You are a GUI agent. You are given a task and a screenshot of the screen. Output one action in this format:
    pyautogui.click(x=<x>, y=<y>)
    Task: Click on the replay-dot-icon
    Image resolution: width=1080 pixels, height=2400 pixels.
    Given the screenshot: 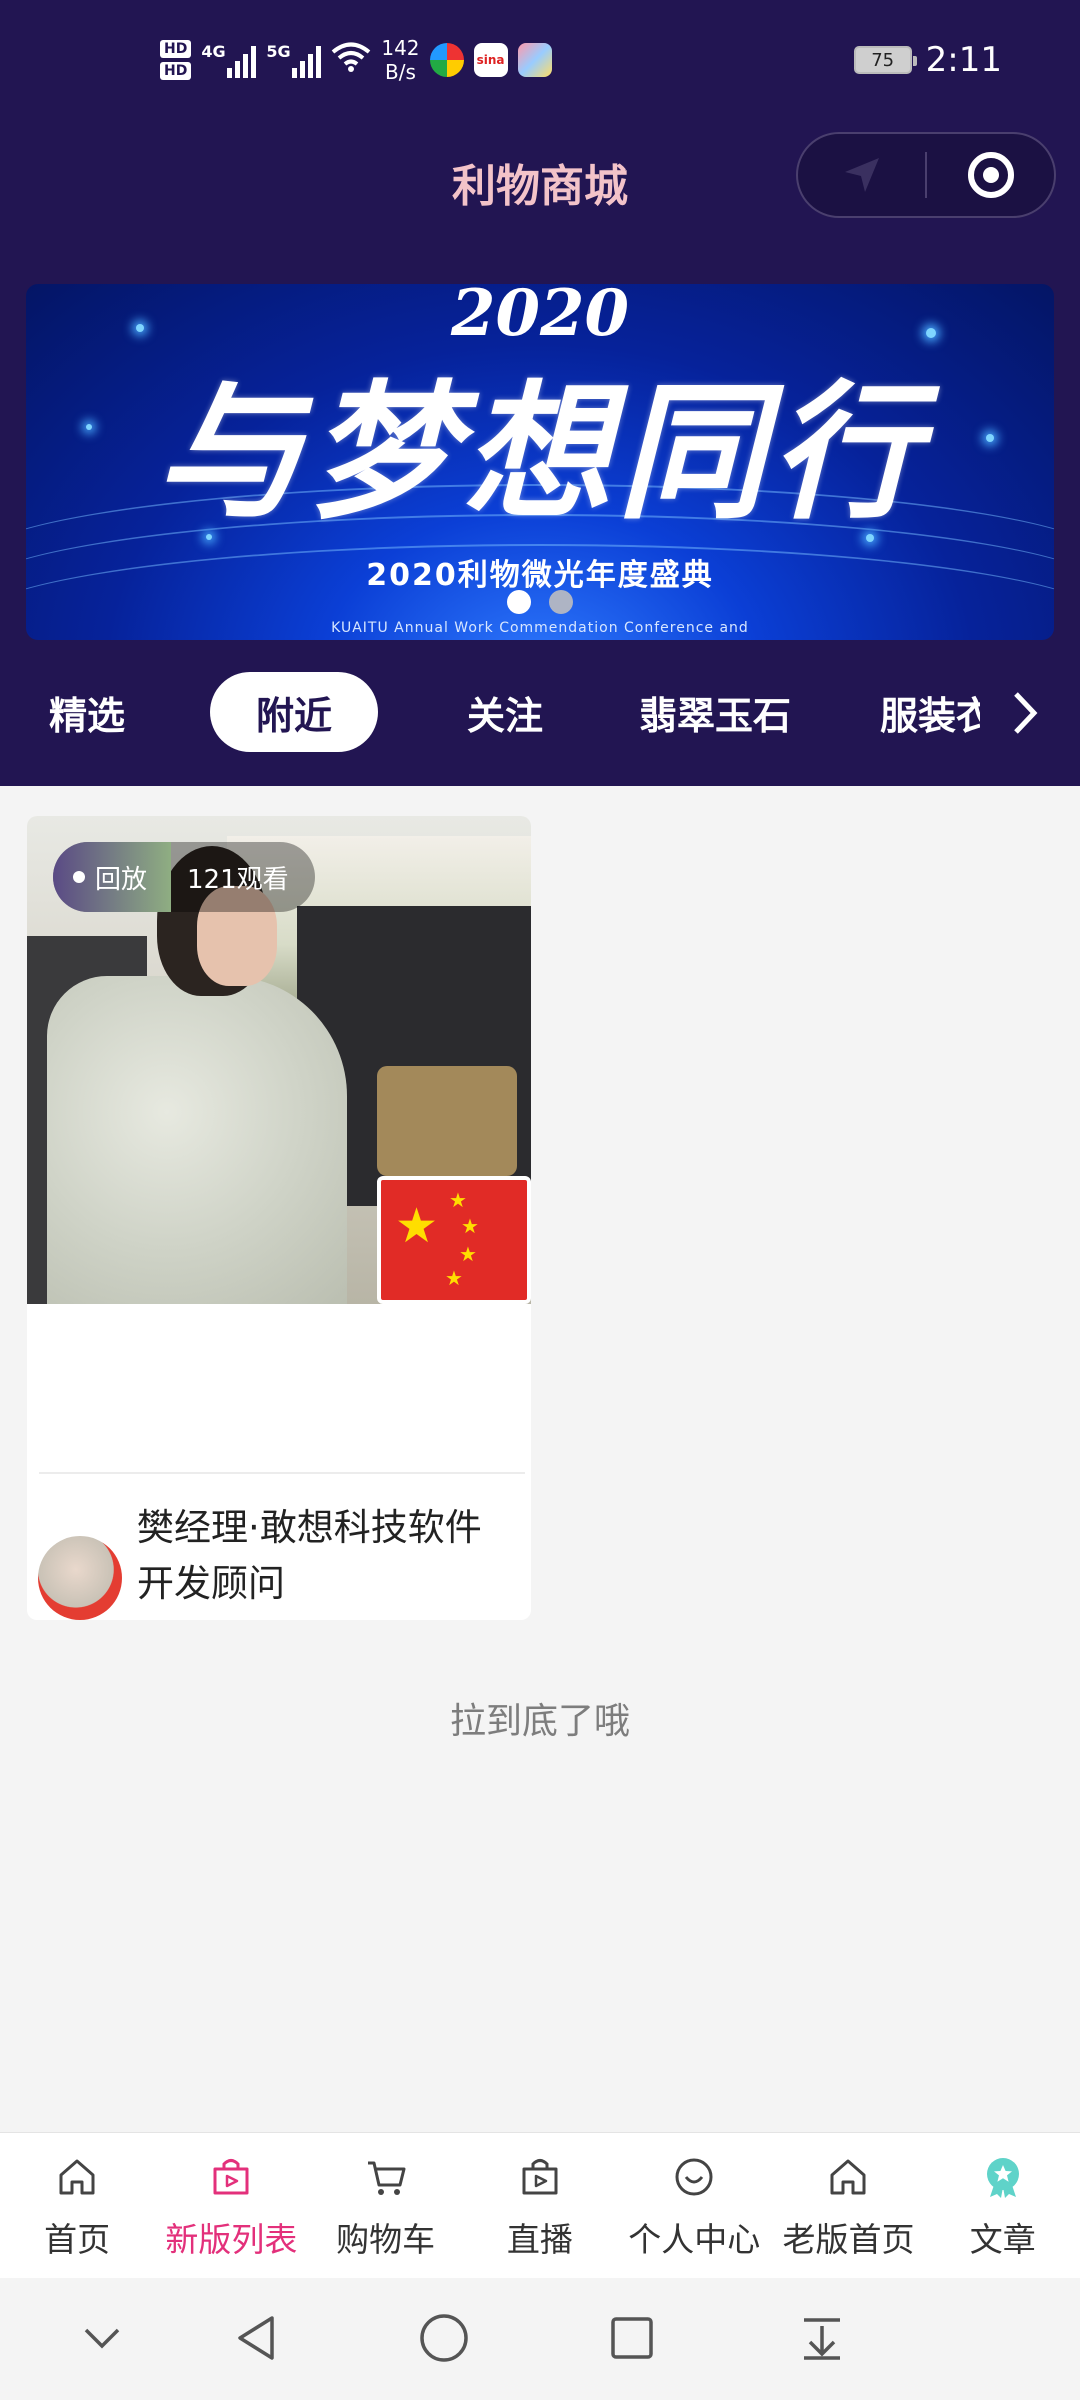 What is the action you would take?
    pyautogui.click(x=79, y=877)
    